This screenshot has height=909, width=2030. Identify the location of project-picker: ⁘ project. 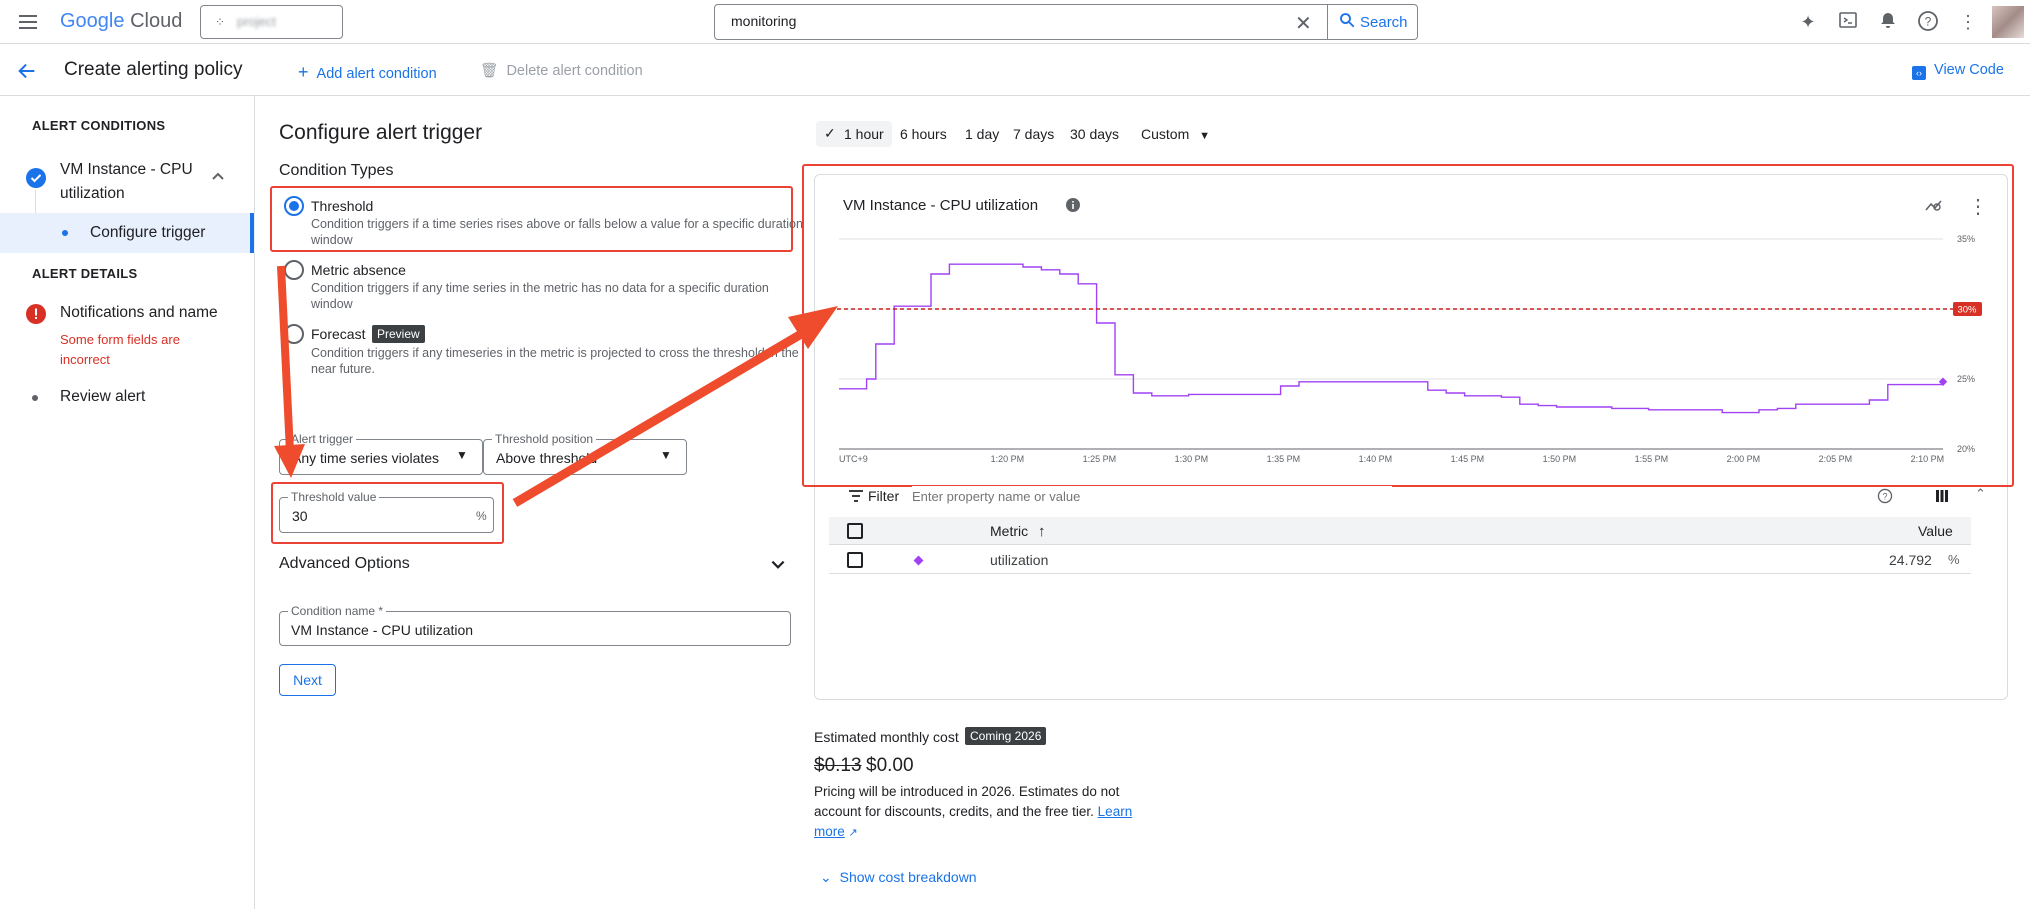
(271, 22).